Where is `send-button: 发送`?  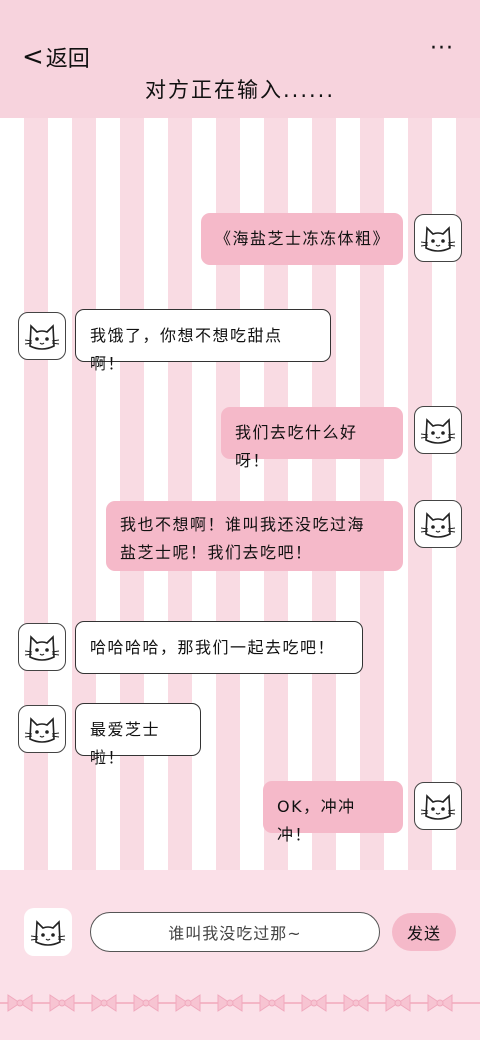
send-button: 发送 is located at coordinates (424, 932).